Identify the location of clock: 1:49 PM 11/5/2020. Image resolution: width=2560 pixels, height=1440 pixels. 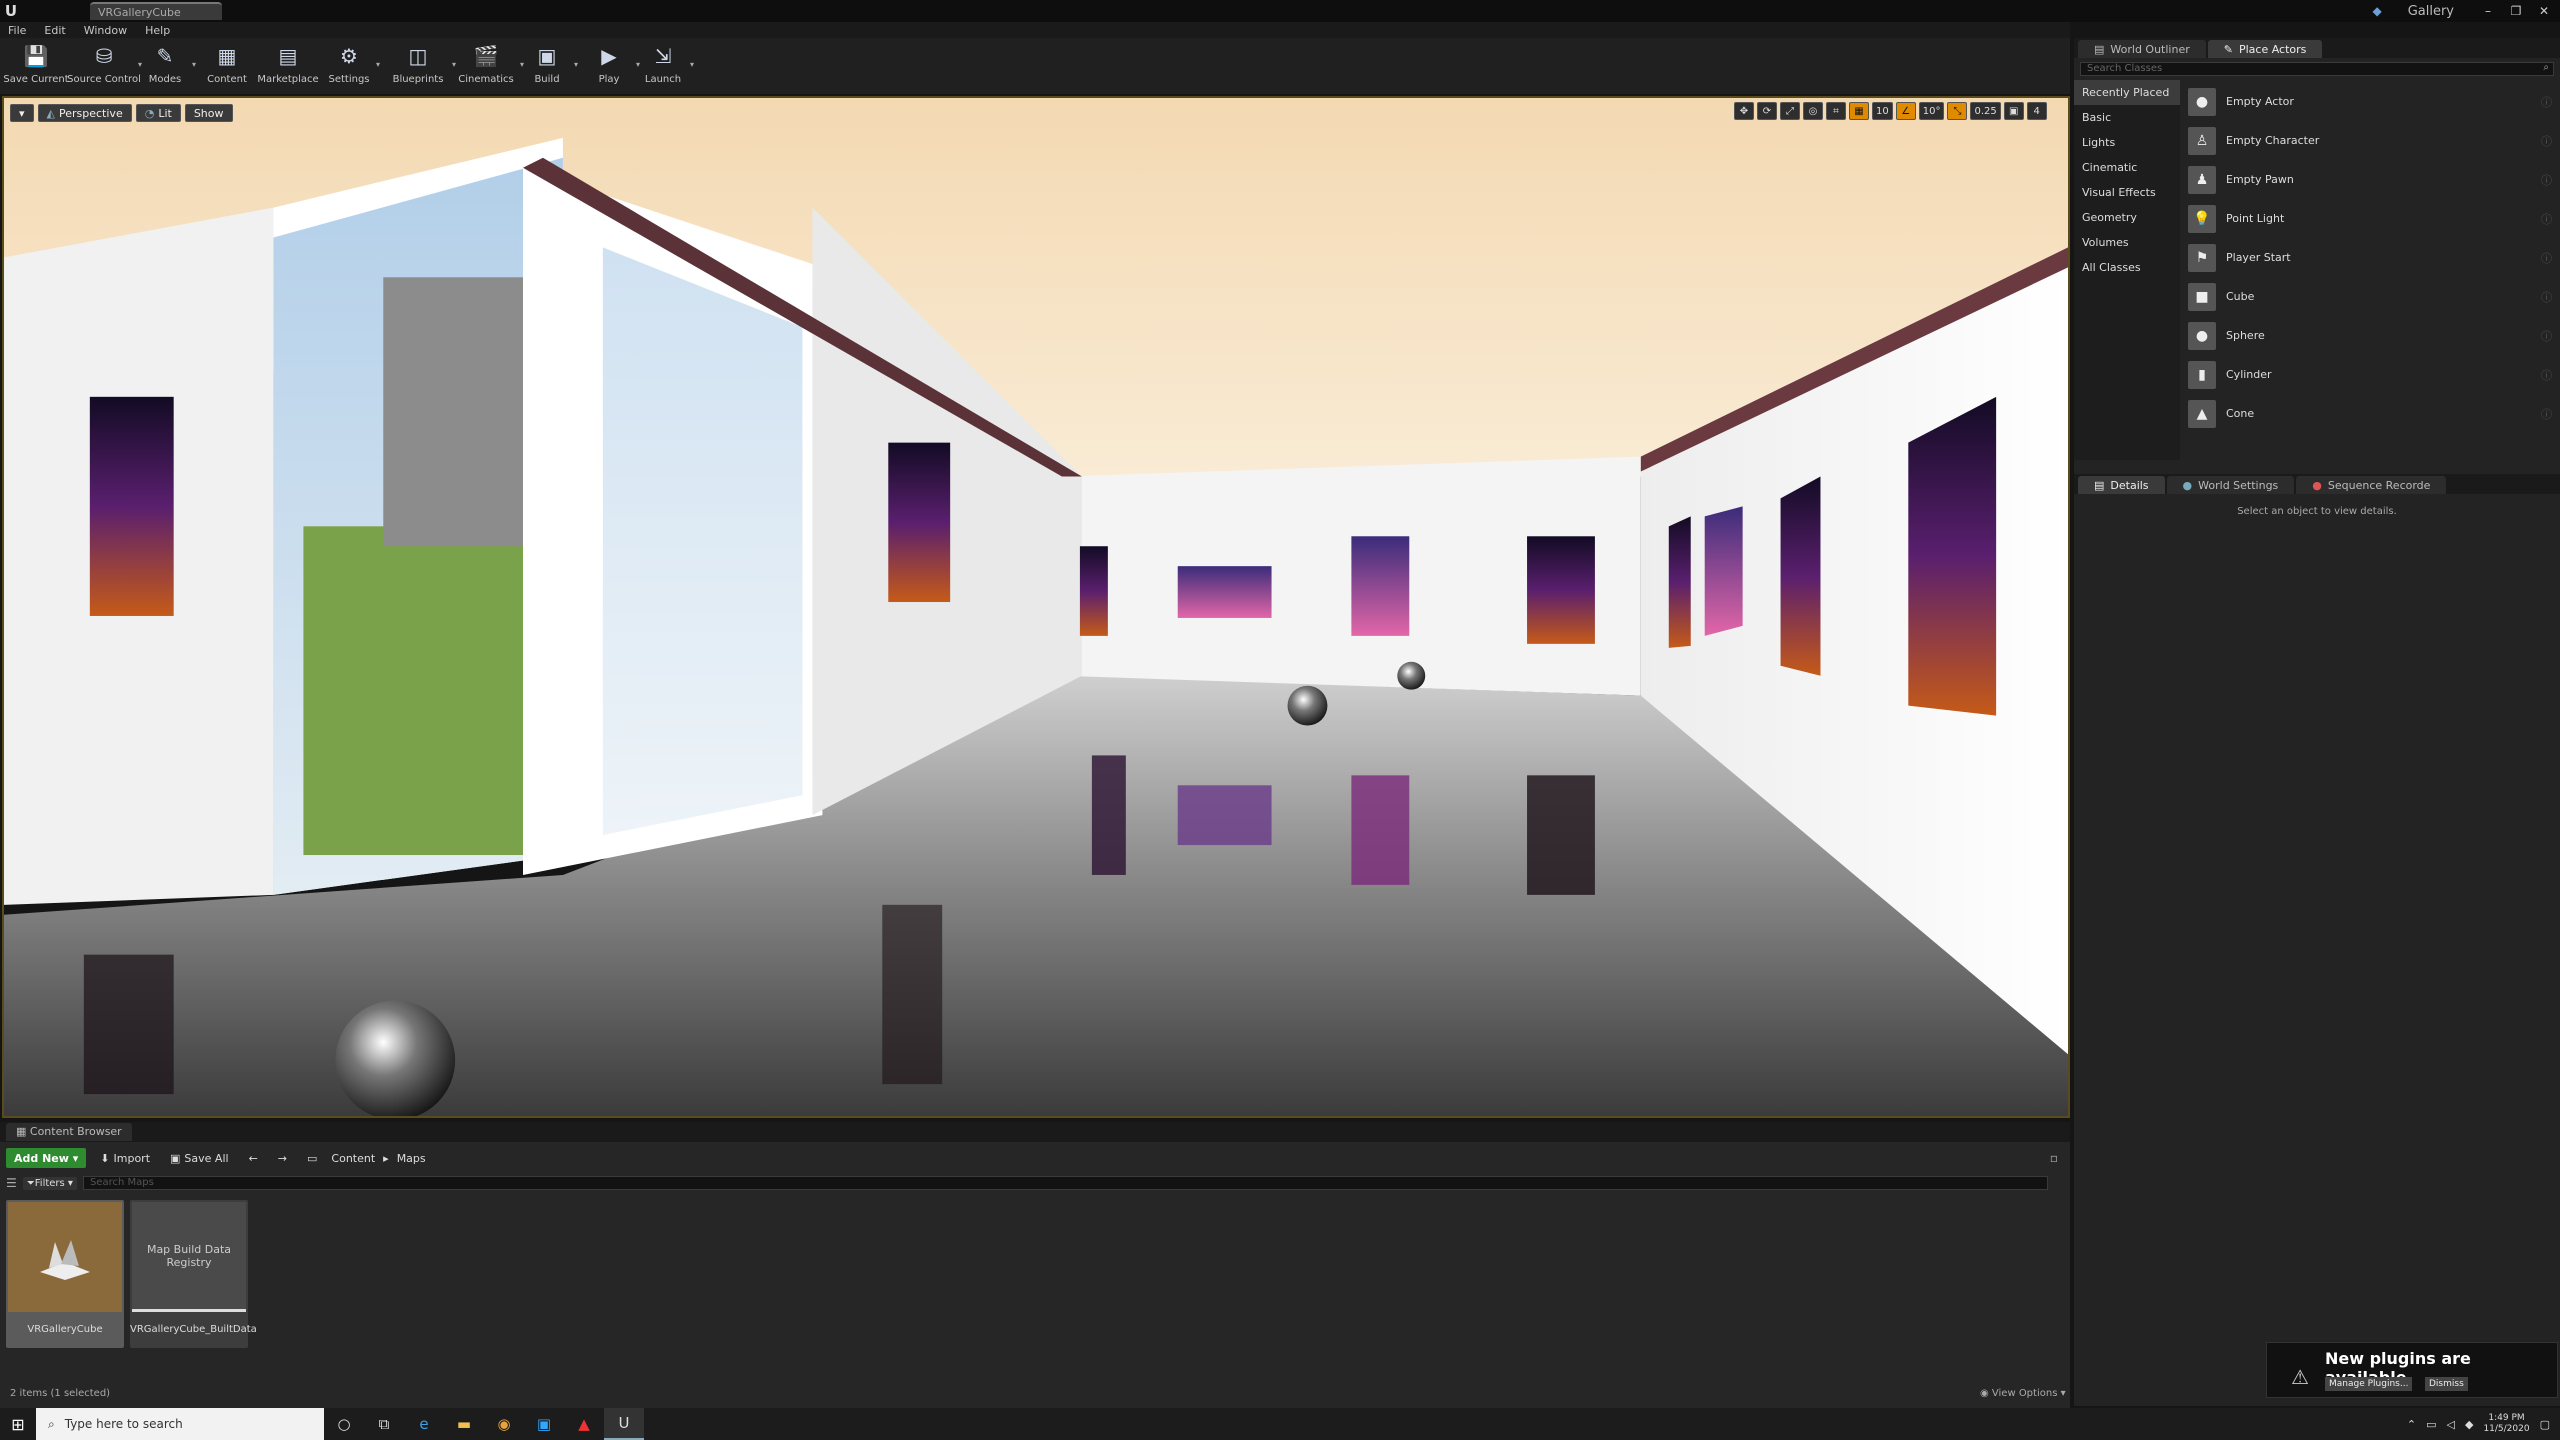
(2506, 1424).